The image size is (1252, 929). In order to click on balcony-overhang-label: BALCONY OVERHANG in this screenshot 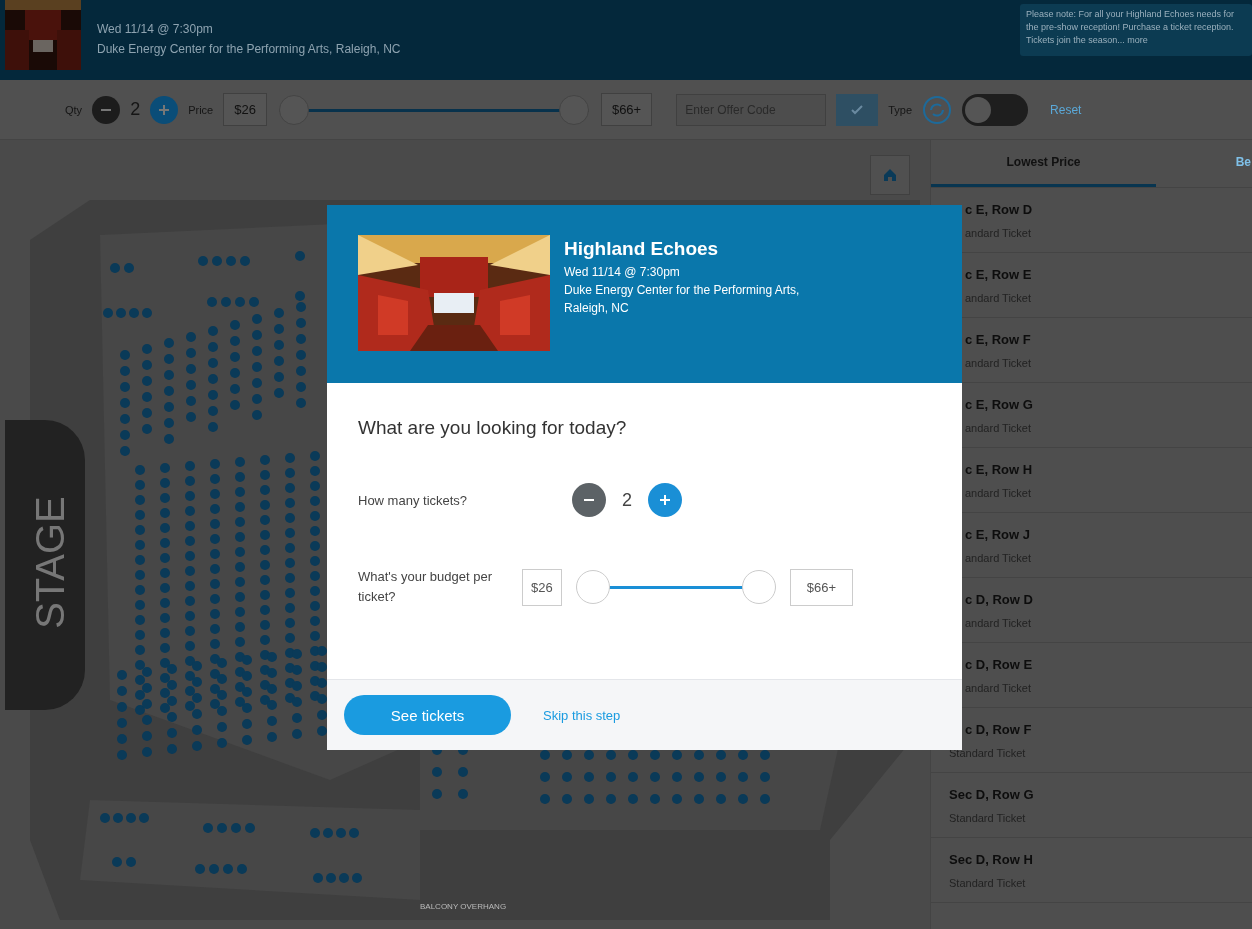, I will do `click(463, 906)`.